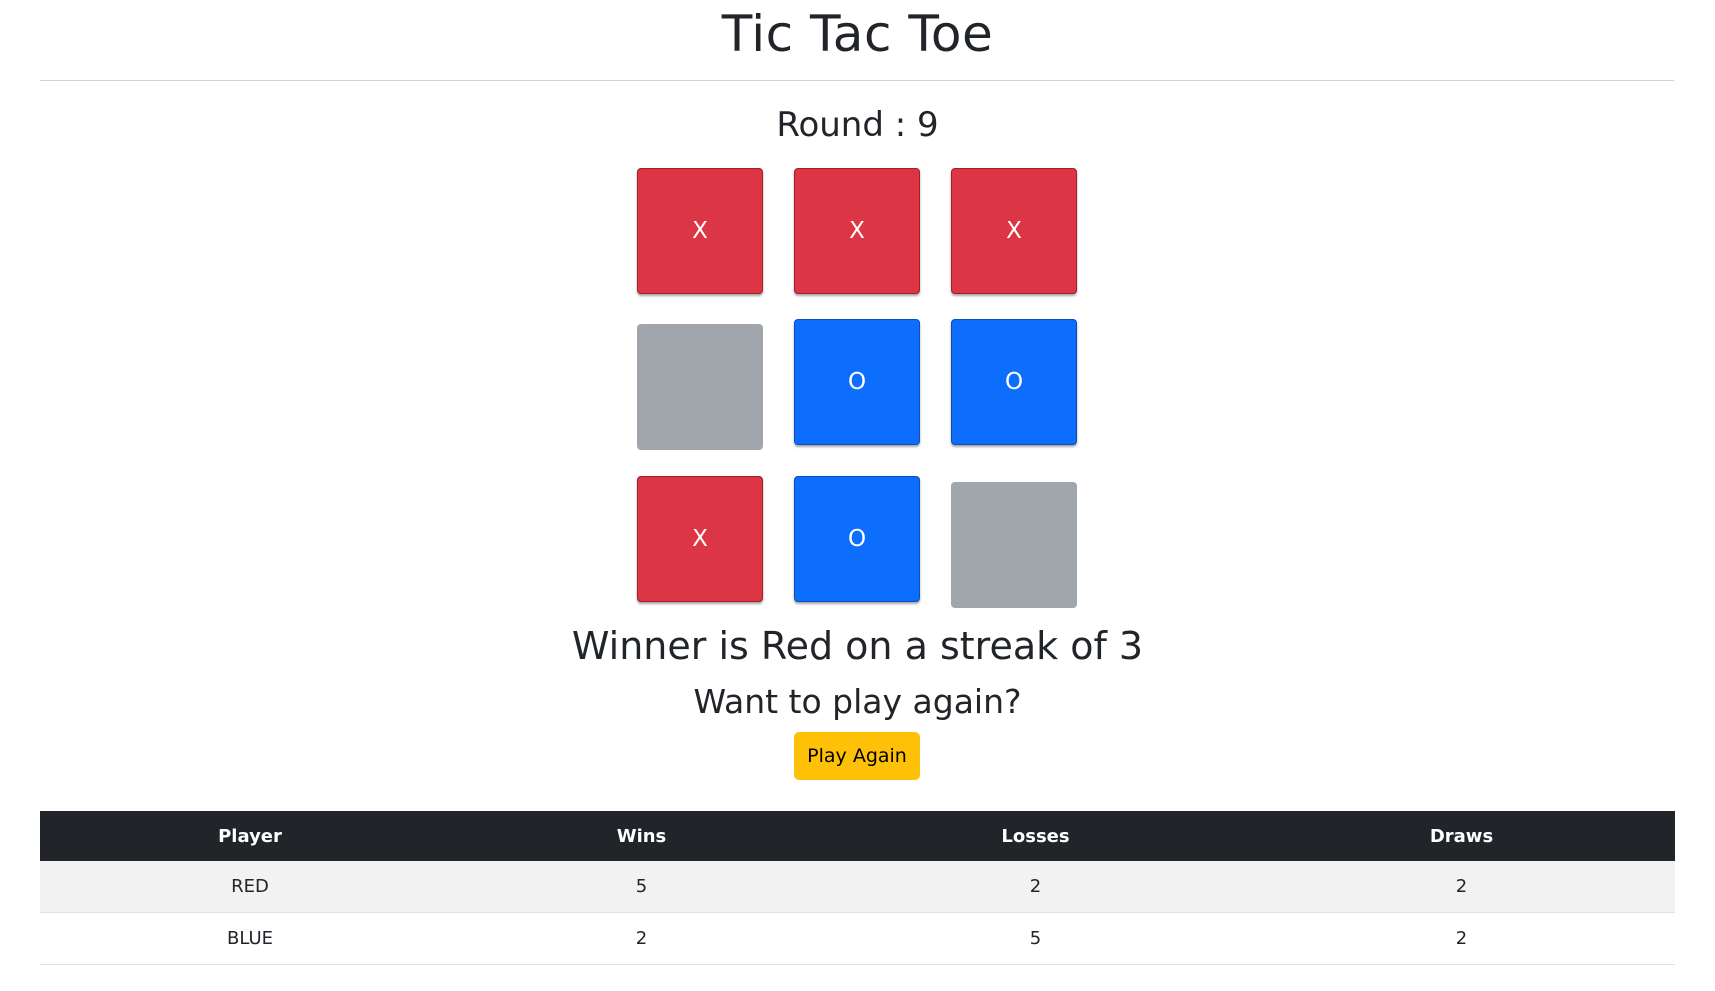 Image resolution: width=1715 pixels, height=991 pixels. Describe the element at coordinates (857, 756) in the screenshot. I see `play-again-button: Play Again` at that location.